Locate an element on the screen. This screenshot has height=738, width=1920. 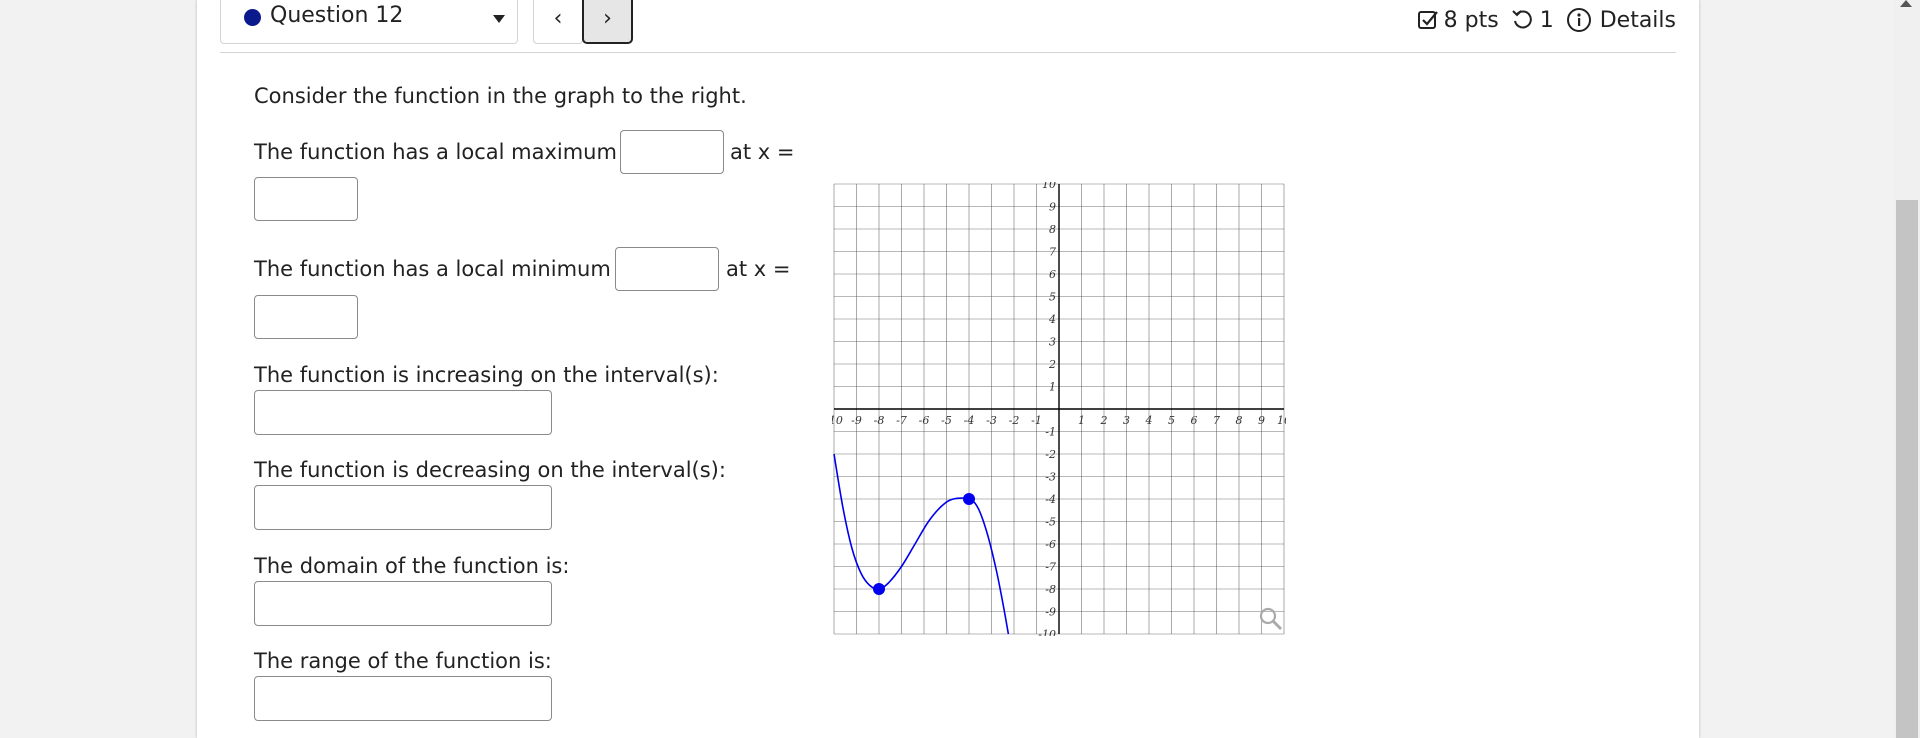
x-tick-label: 3 is located at coordinates (1126, 420).